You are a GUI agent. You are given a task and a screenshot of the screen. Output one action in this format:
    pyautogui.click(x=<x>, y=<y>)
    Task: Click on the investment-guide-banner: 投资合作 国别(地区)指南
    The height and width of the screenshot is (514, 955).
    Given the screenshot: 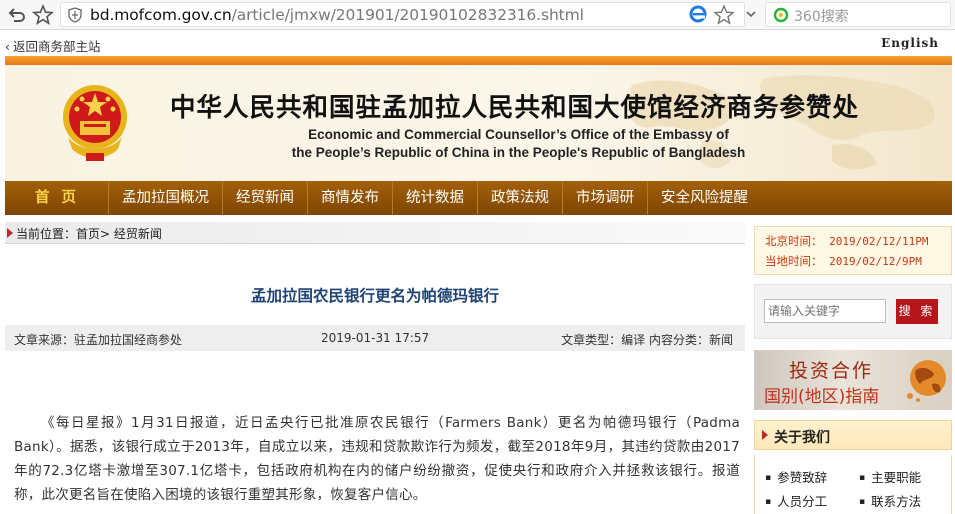 What is the action you would take?
    pyautogui.click(x=853, y=380)
    